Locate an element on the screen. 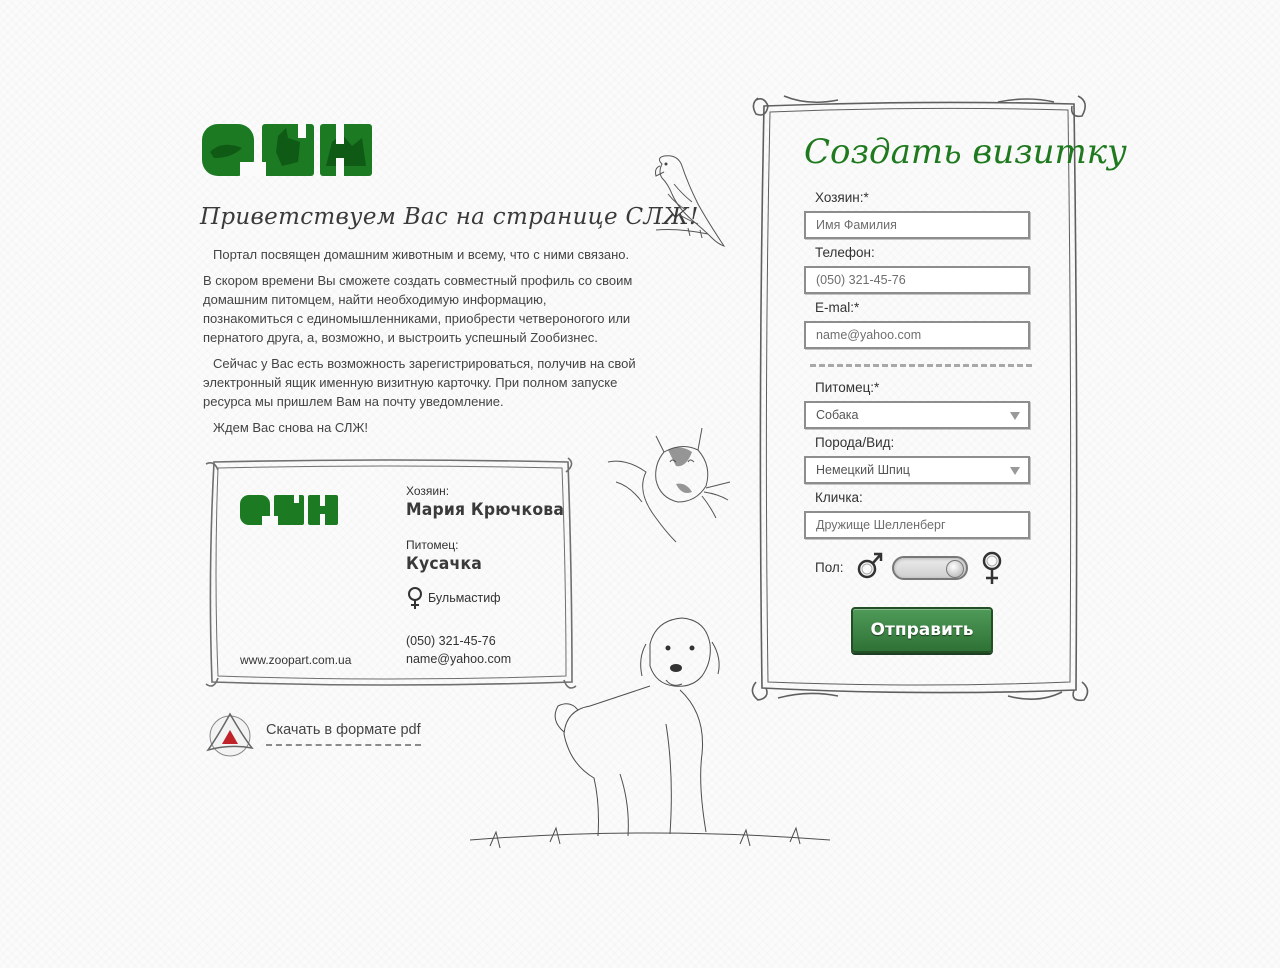  card-email: name@yahoo.com is located at coordinates (459, 659).